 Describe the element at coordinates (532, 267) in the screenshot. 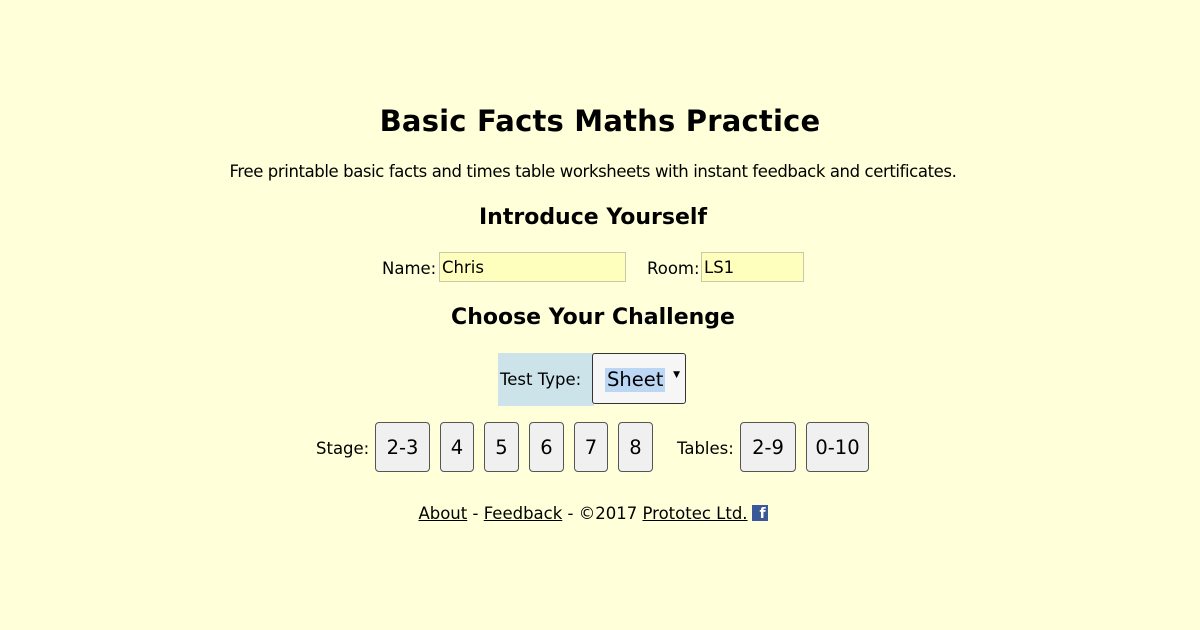

I see `name-input` at that location.